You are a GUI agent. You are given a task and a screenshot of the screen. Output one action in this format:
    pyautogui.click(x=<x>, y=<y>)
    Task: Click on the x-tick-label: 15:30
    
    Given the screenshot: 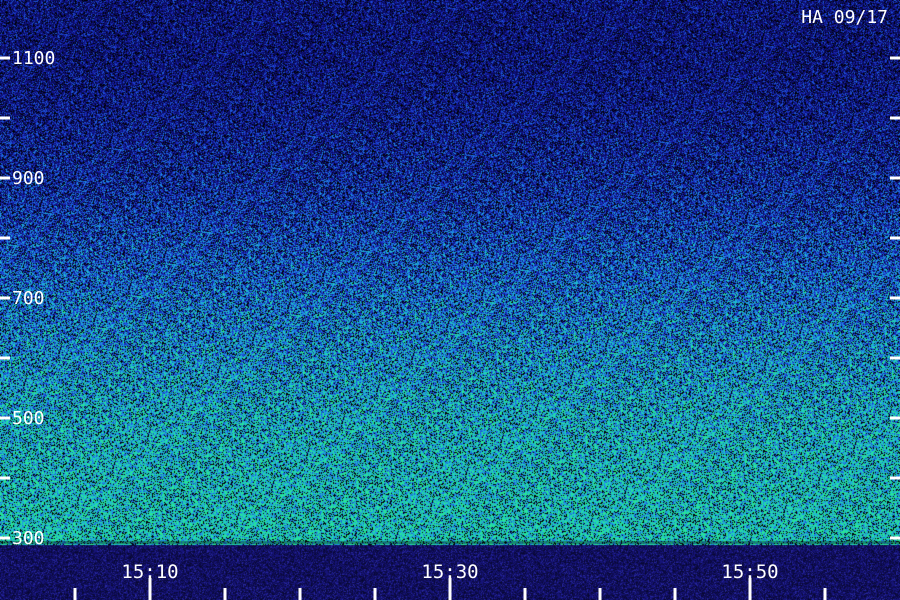 What is the action you would take?
    pyautogui.click(x=449, y=572)
    